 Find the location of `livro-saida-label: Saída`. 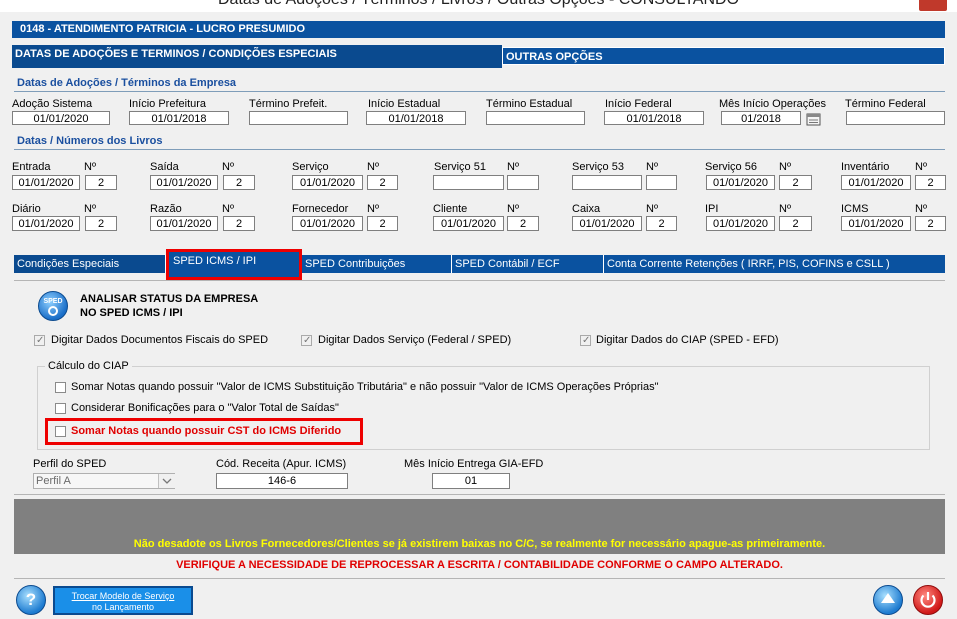

livro-saida-label: Saída is located at coordinates (164, 167).